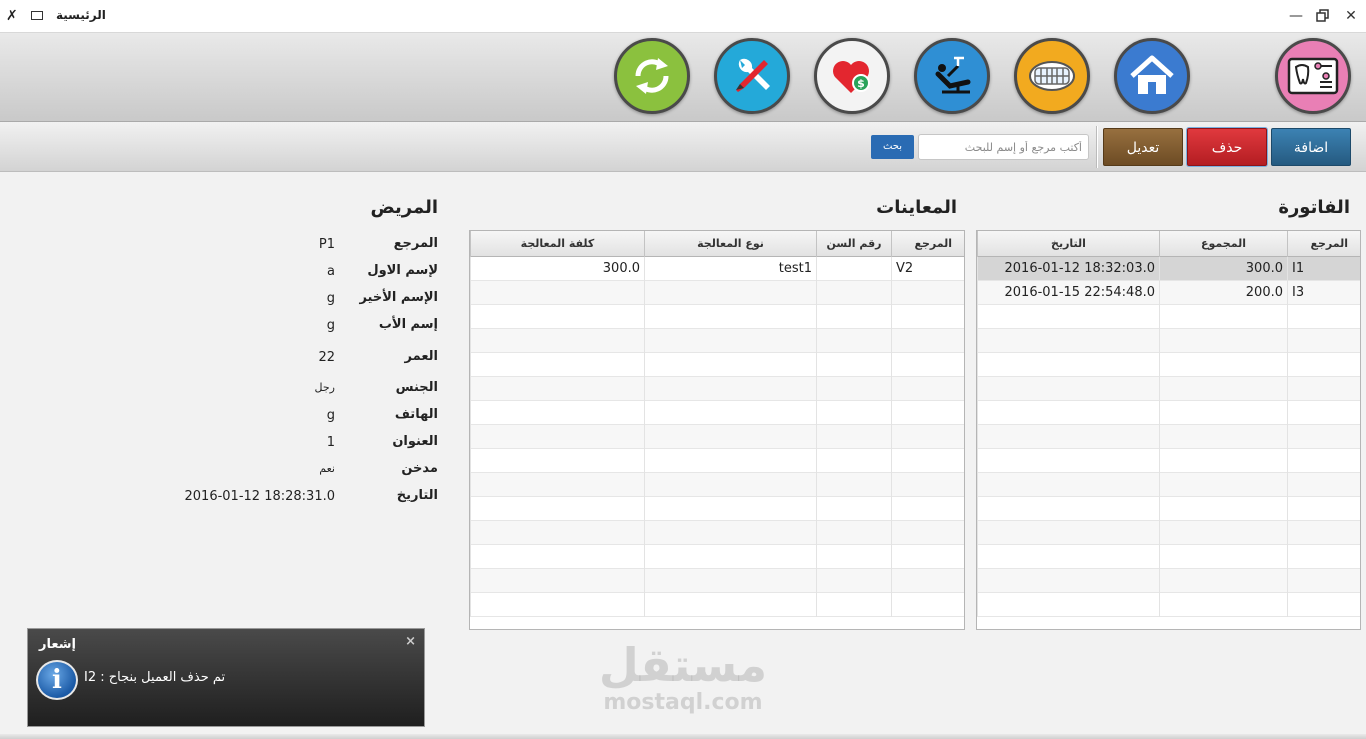 The height and width of the screenshot is (739, 1366). What do you see at coordinates (410, 641) in the screenshot?
I see `notification-close-button: ×` at bounding box center [410, 641].